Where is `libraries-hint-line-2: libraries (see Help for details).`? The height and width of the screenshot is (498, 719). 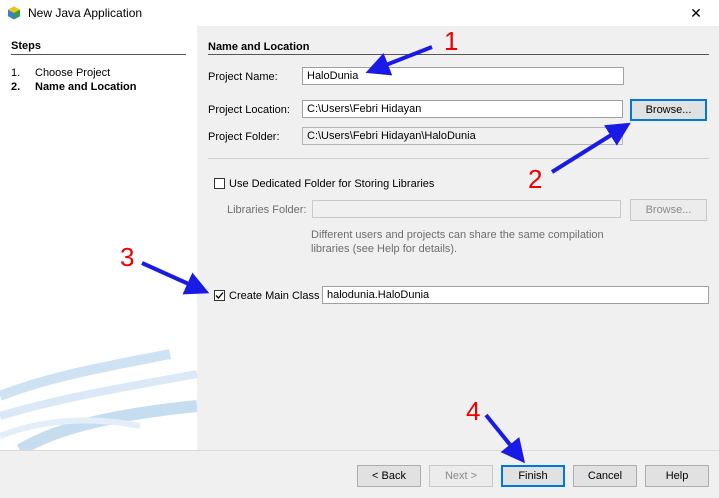 libraries-hint-line-2: libraries (see Help for details). is located at coordinates (384, 249).